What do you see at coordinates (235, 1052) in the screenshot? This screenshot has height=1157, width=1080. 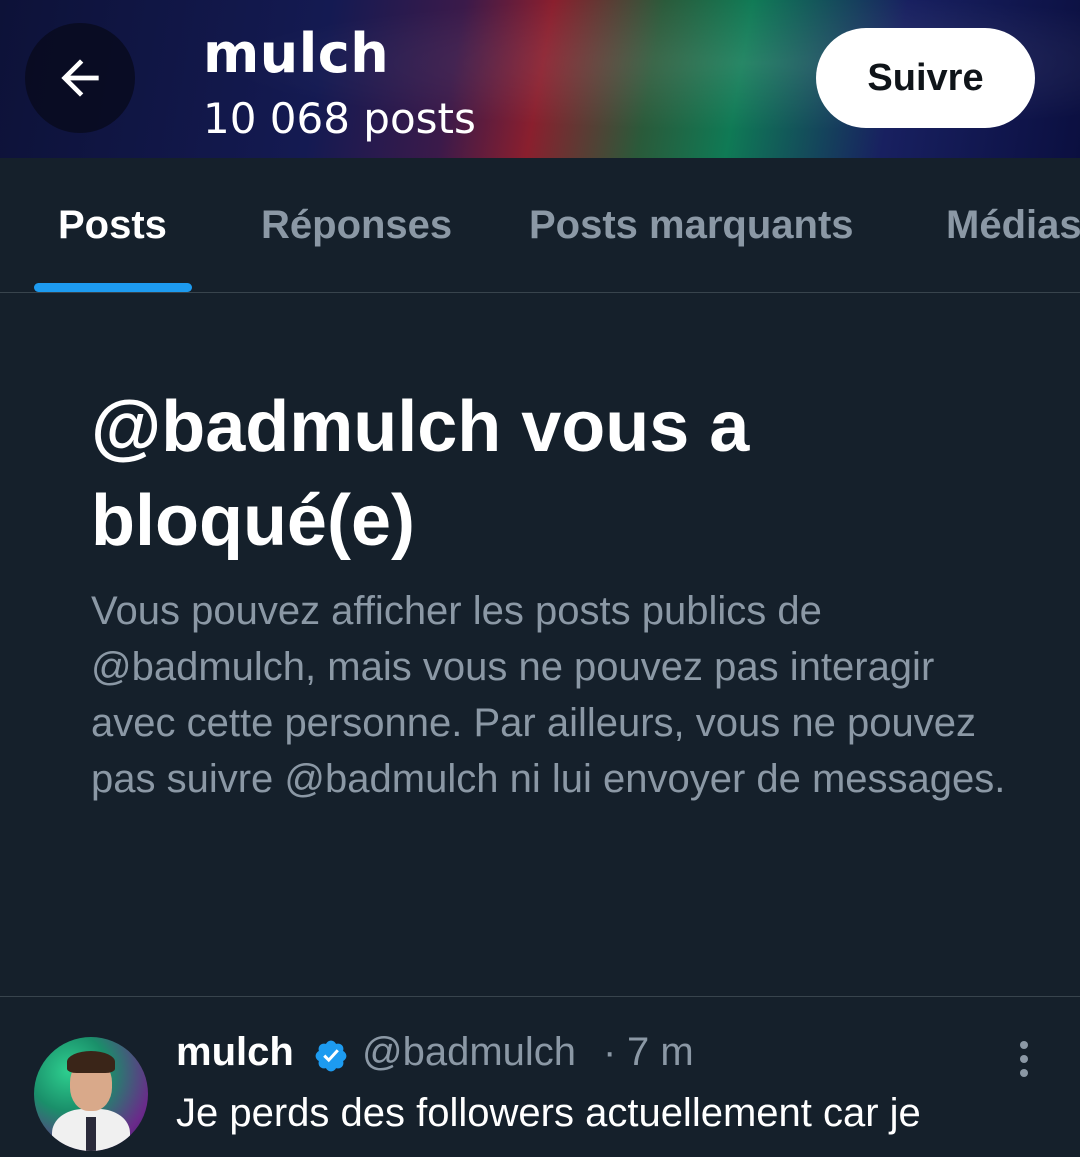 I see `post-author-name: mulch` at bounding box center [235, 1052].